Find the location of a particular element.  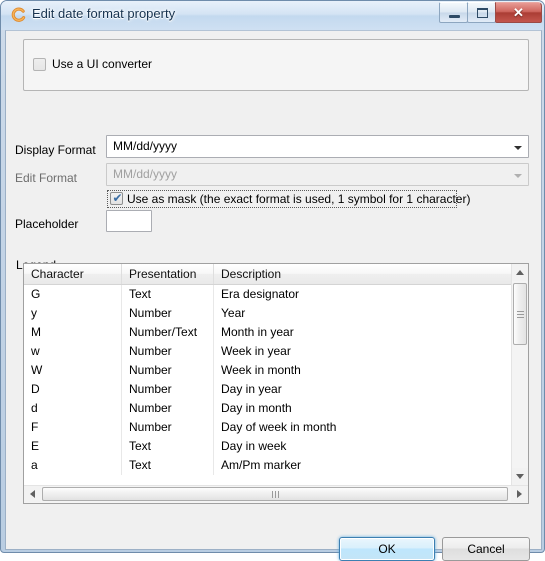

cell-character: w is located at coordinates (73, 351).